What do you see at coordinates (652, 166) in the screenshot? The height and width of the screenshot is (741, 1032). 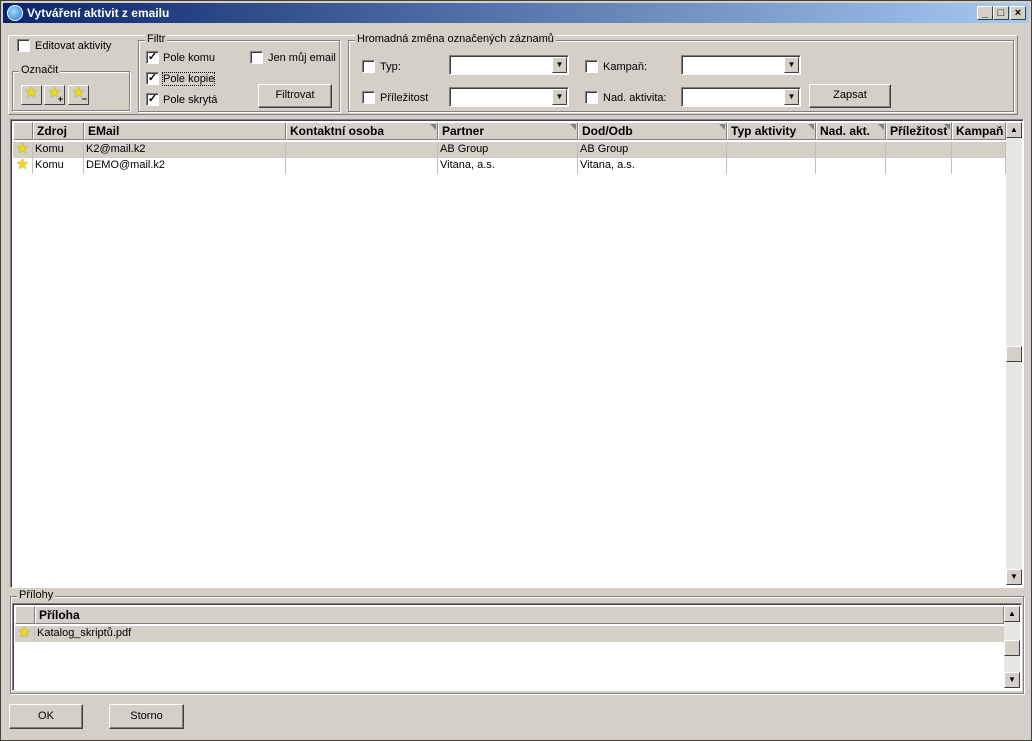 I see `cell-dod-odb: Vitana, a.s.` at bounding box center [652, 166].